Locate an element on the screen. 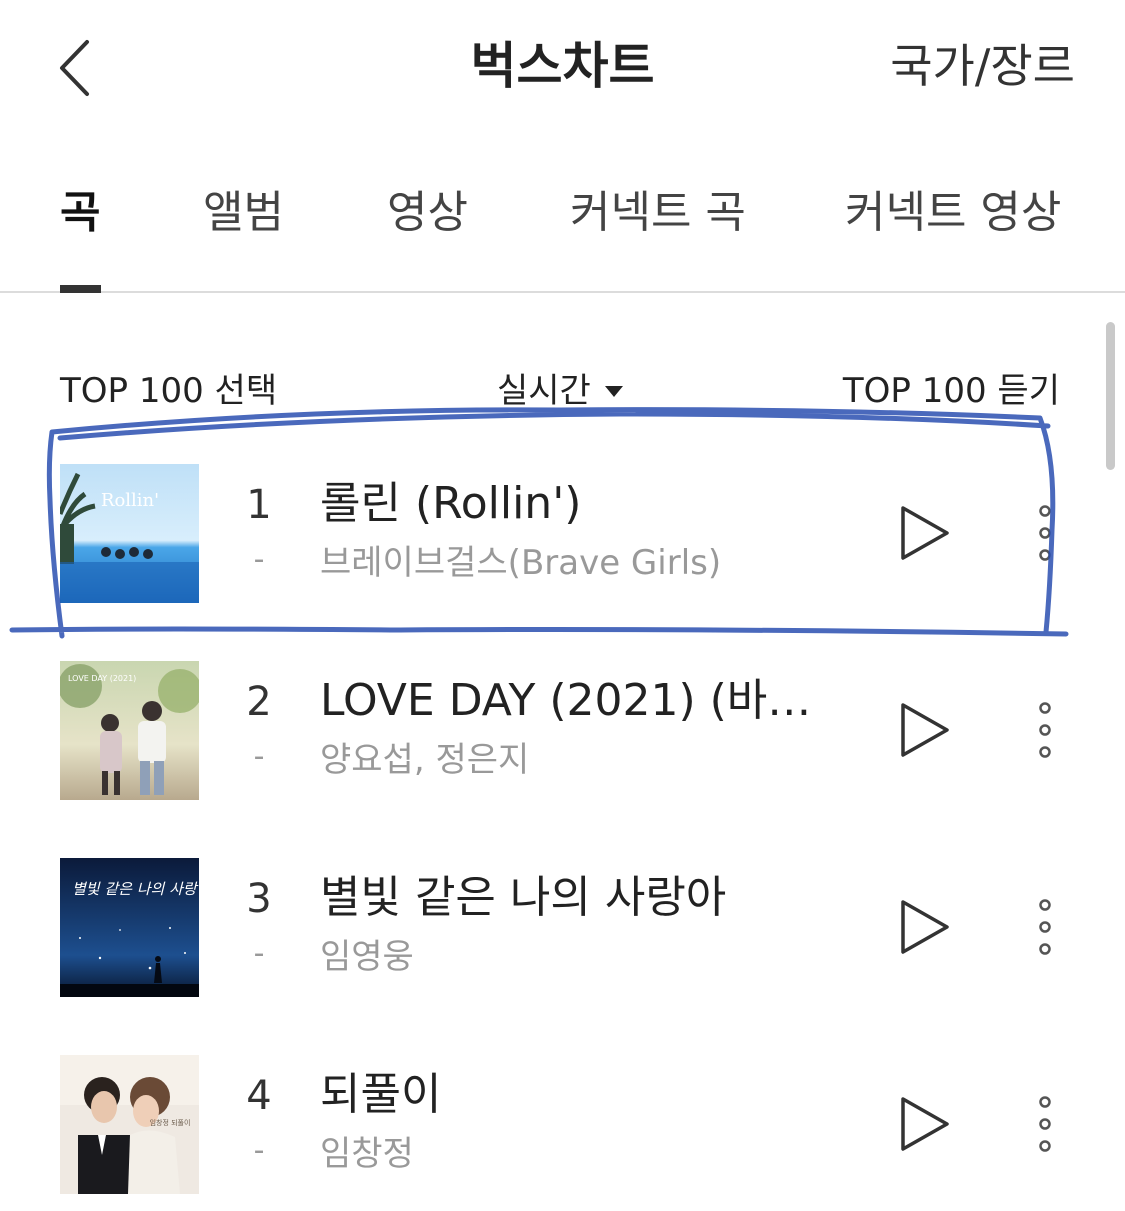 This screenshot has width=1125, height=1211. active-tab-indicator is located at coordinates (80, 289).